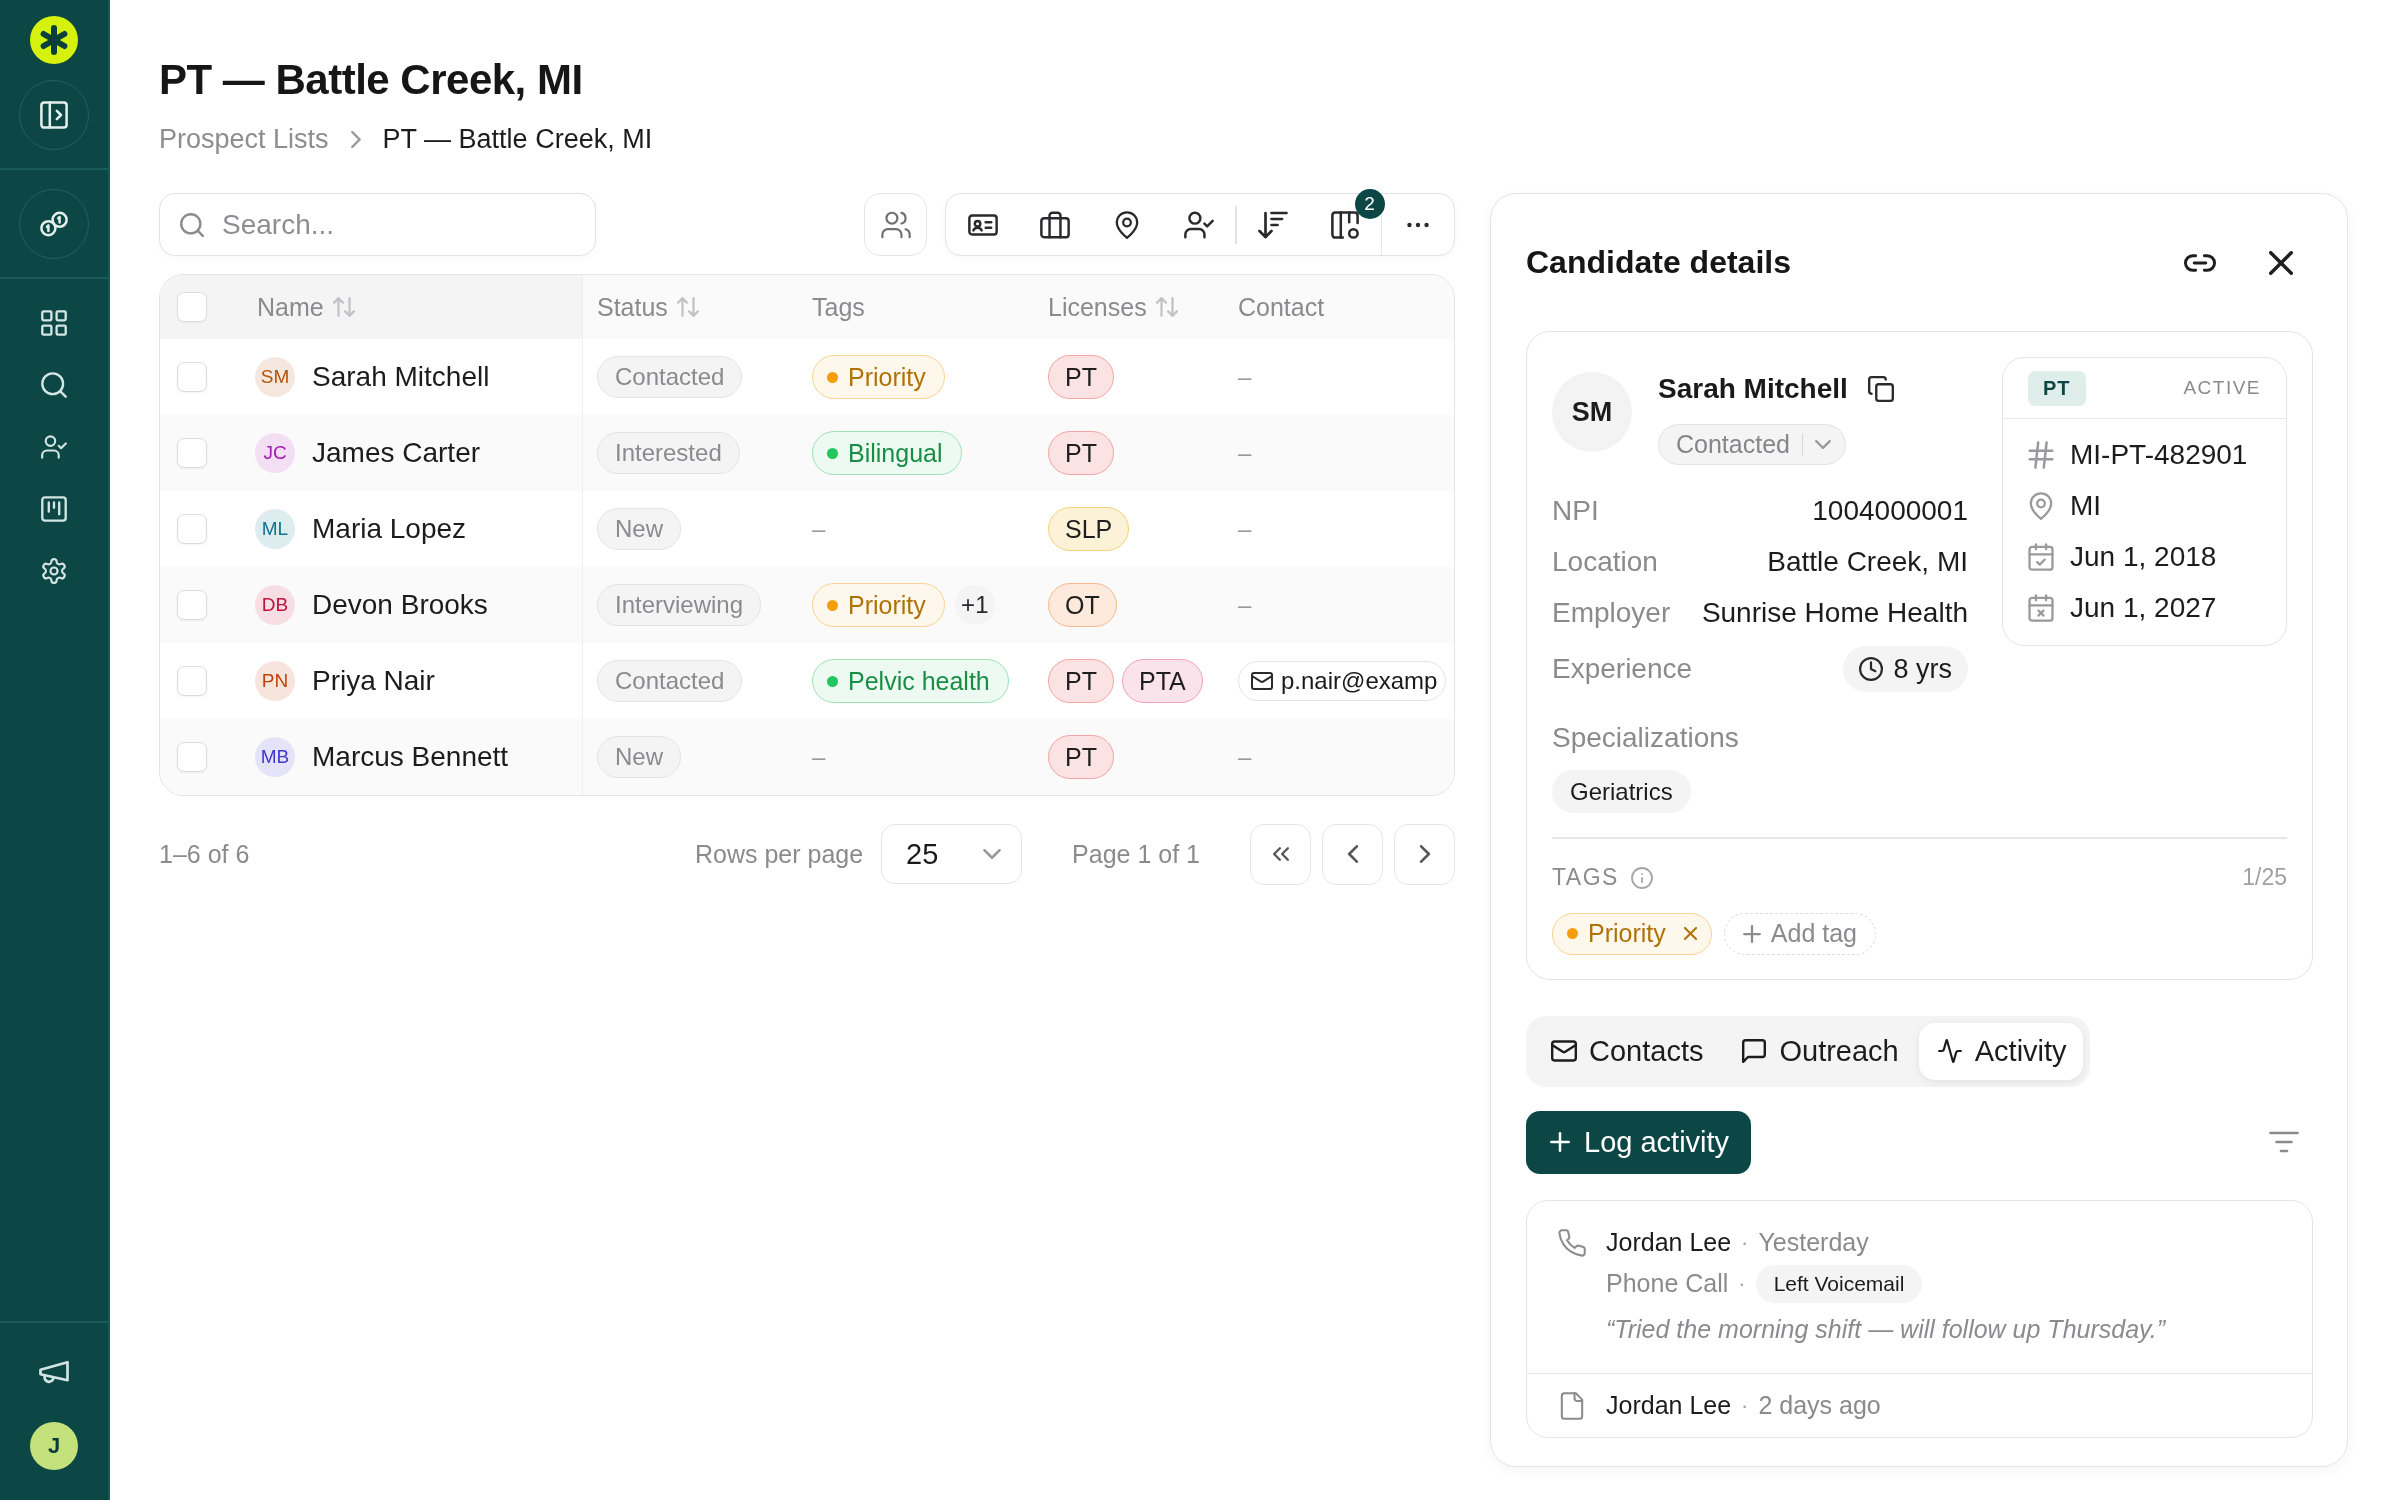 The width and height of the screenshot is (2400, 1500). What do you see at coordinates (1639, 1142) in the screenshot?
I see `log-activity-button: Log activity` at bounding box center [1639, 1142].